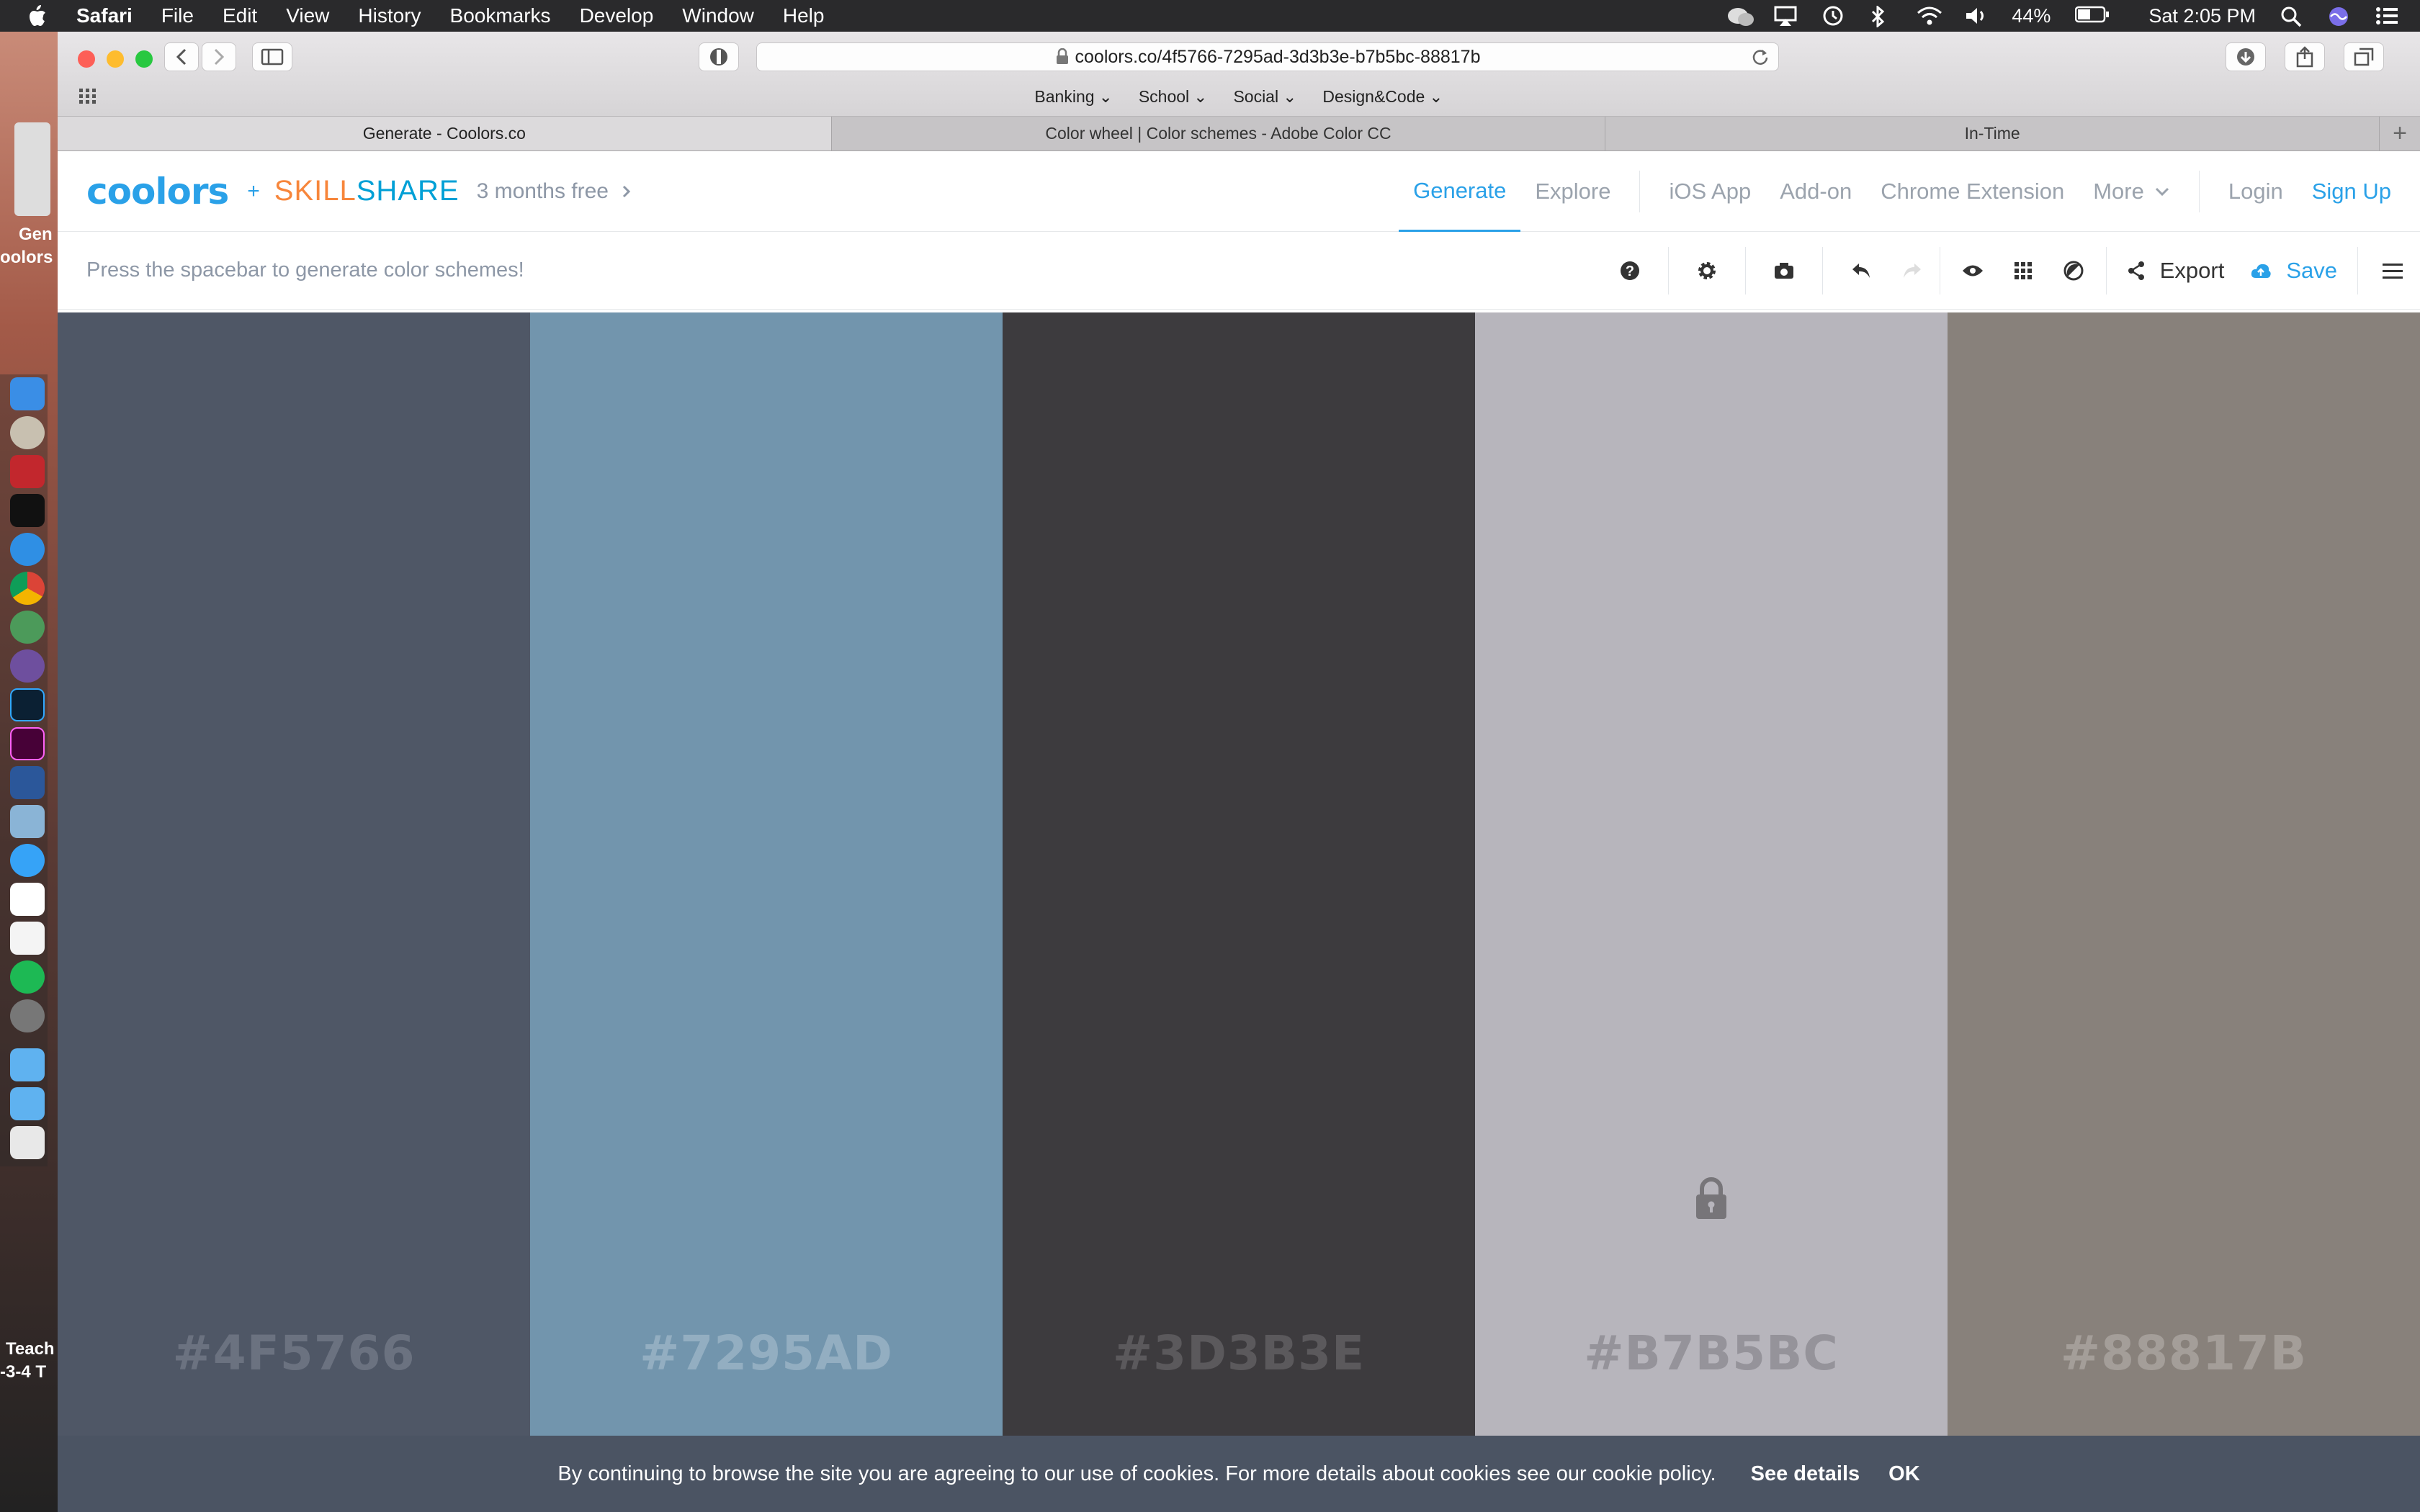 The height and width of the screenshot is (1512, 2420). What do you see at coordinates (2092, 16) in the screenshot?
I see `battery-icon` at bounding box center [2092, 16].